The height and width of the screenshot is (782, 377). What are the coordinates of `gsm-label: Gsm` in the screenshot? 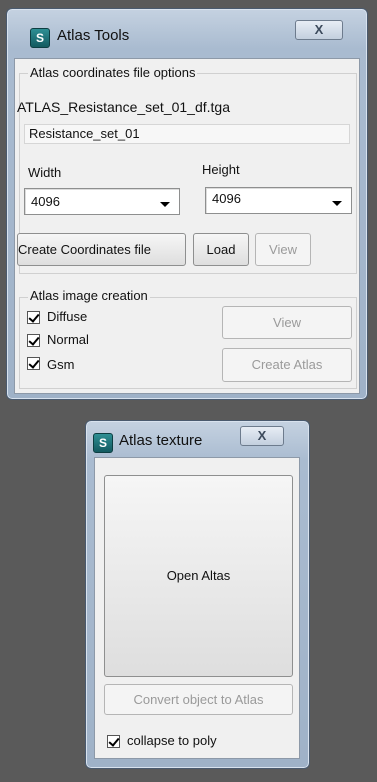 It's located at (61, 364).